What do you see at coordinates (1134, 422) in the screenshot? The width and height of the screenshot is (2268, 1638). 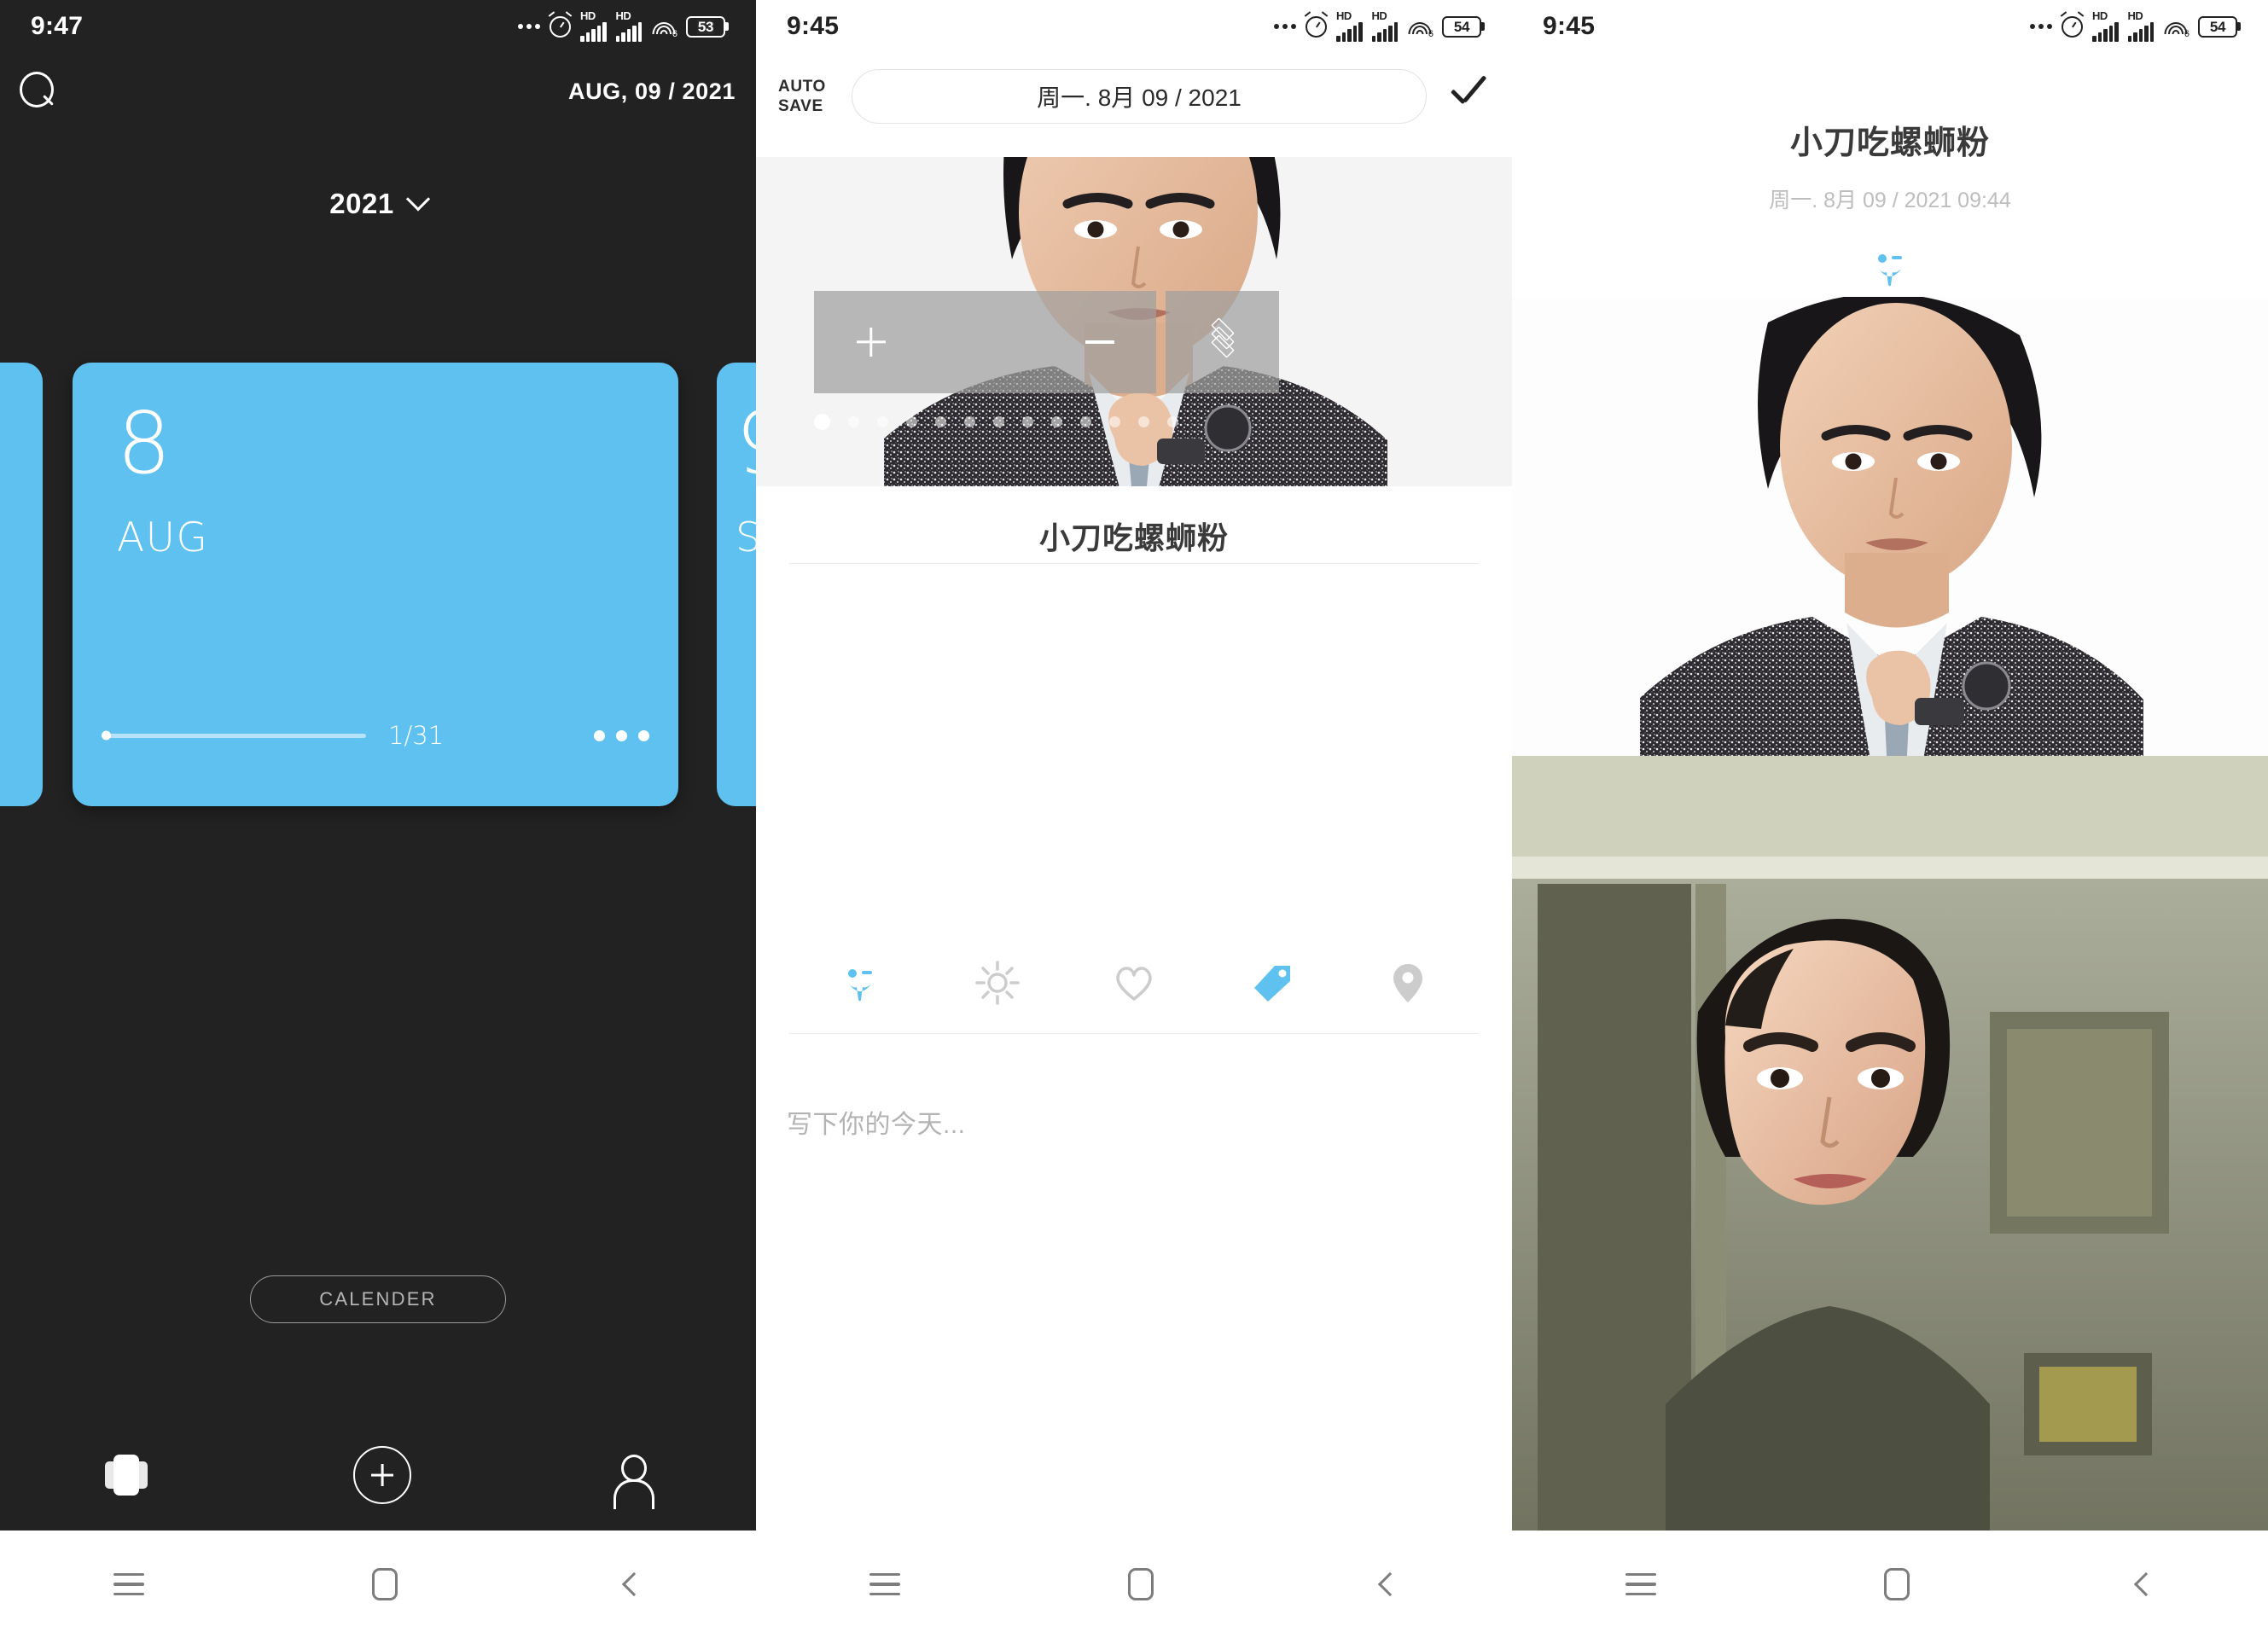 I see `photo-carousel-dots` at bounding box center [1134, 422].